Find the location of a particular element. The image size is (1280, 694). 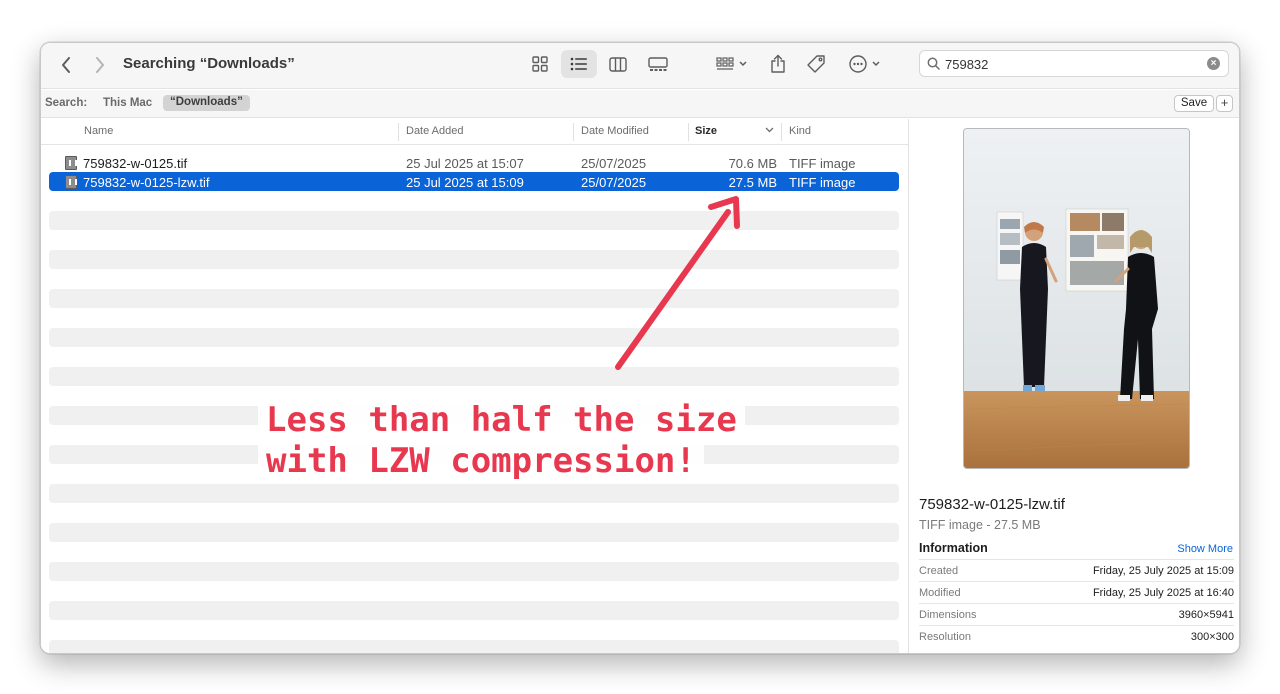

tag-icon is located at coordinates (816, 64).